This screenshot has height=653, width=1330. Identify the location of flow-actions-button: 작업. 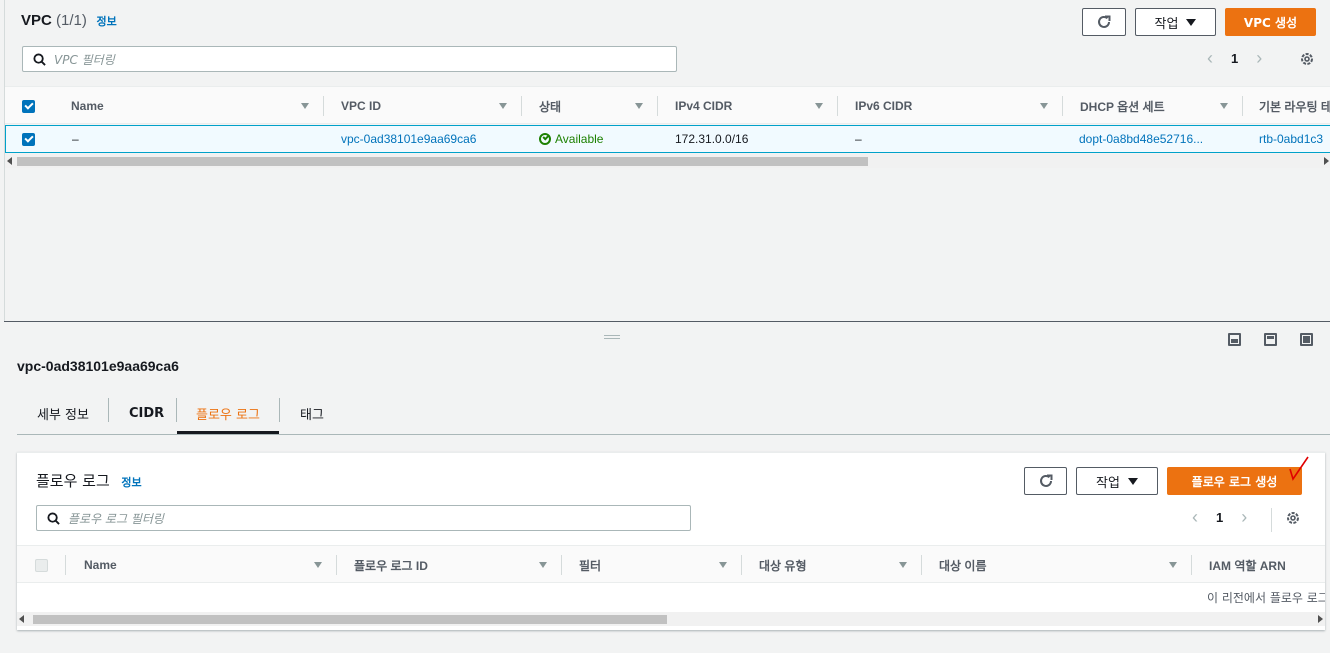
(1117, 481).